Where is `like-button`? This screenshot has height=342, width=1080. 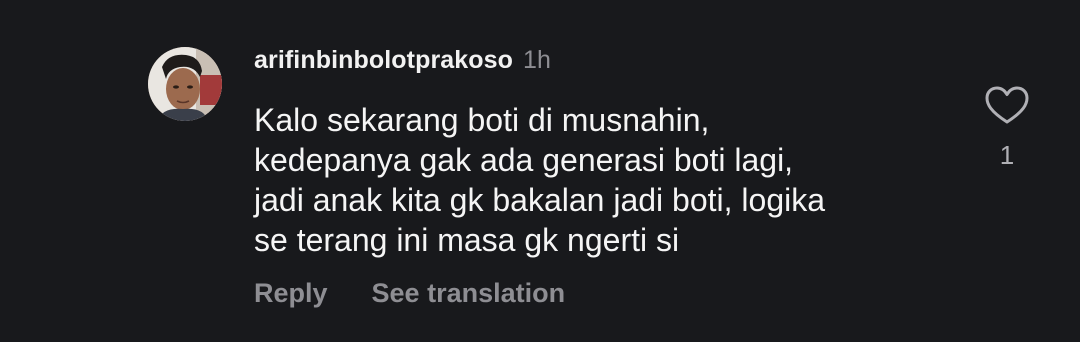
like-button is located at coordinates (1007, 105).